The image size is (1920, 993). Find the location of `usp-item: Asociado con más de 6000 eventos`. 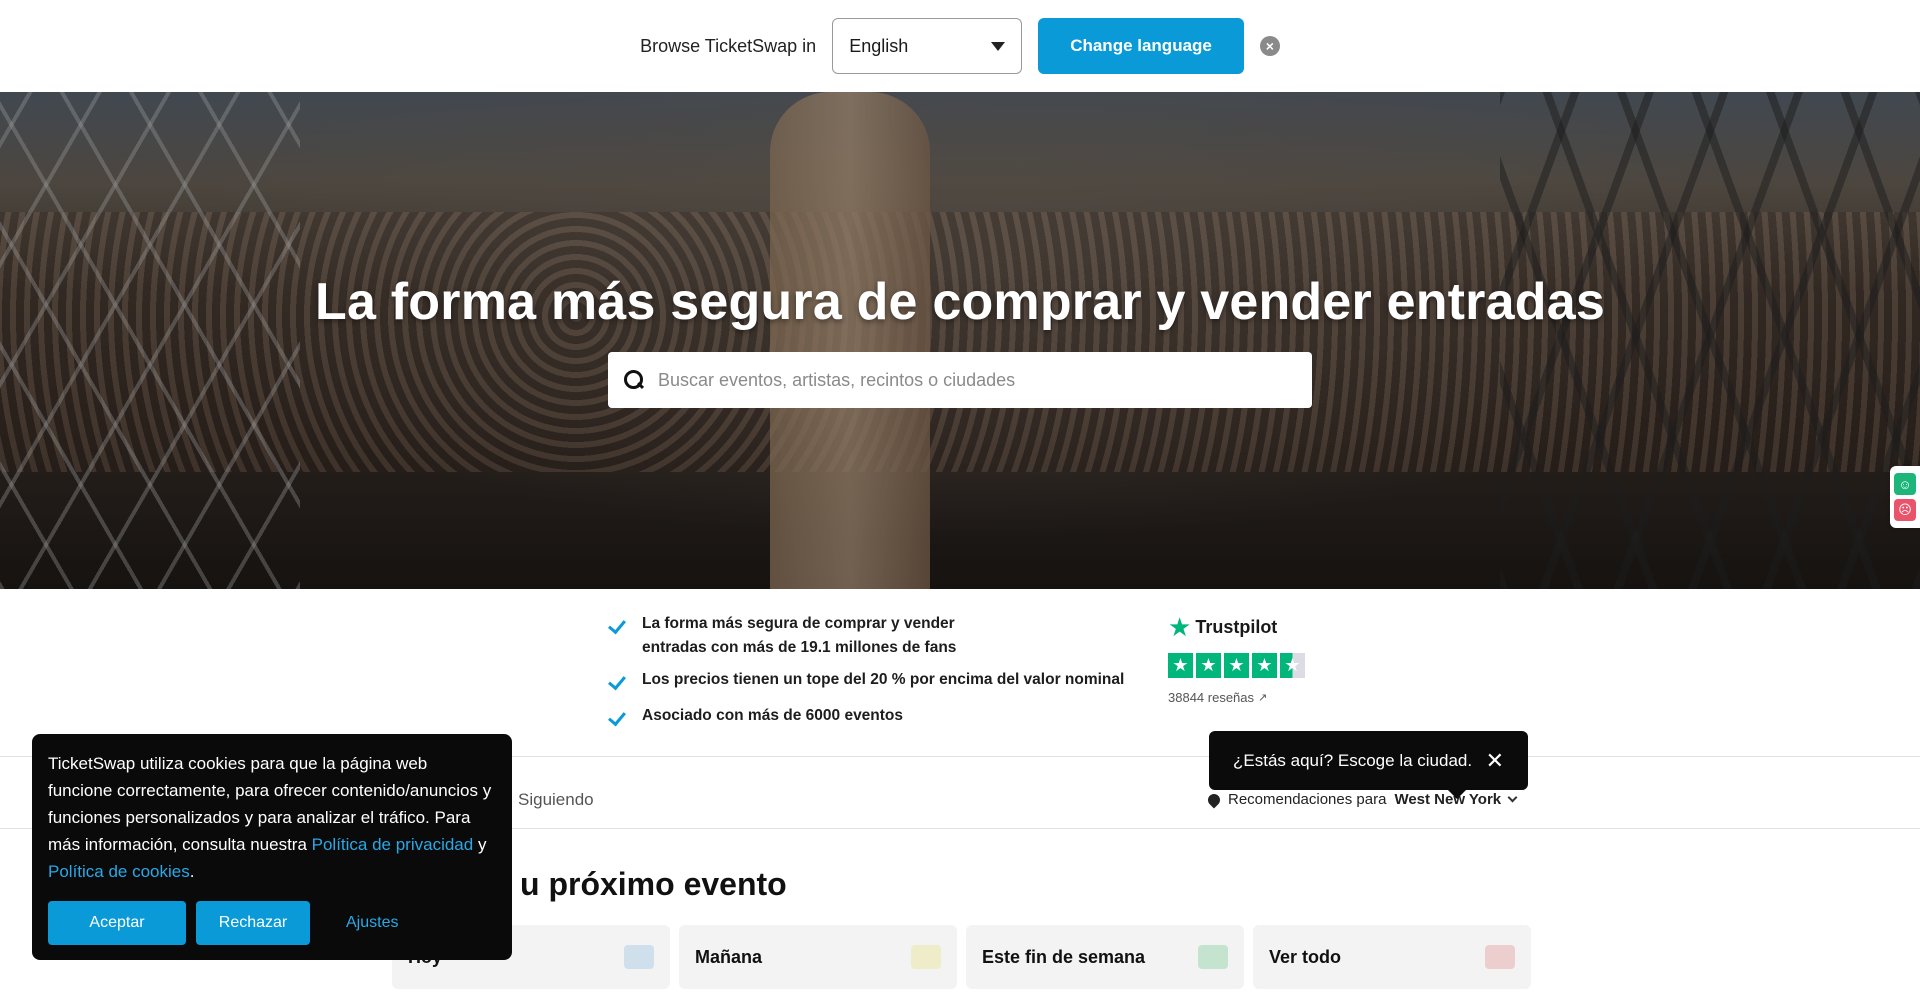

usp-item: Asociado con más de 6000 eventos is located at coordinates (878, 716).